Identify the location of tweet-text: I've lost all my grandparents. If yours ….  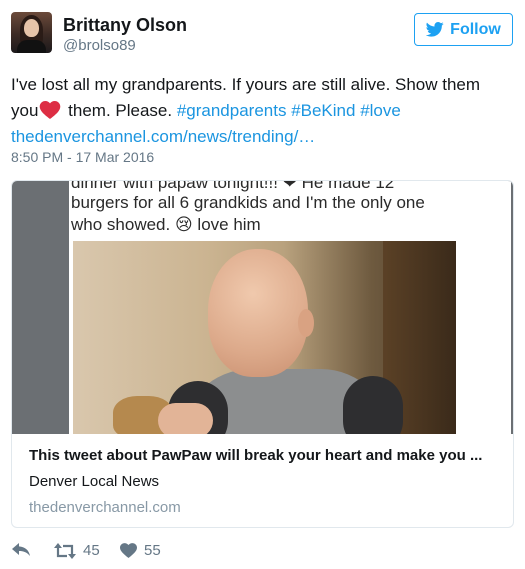
(261, 111).